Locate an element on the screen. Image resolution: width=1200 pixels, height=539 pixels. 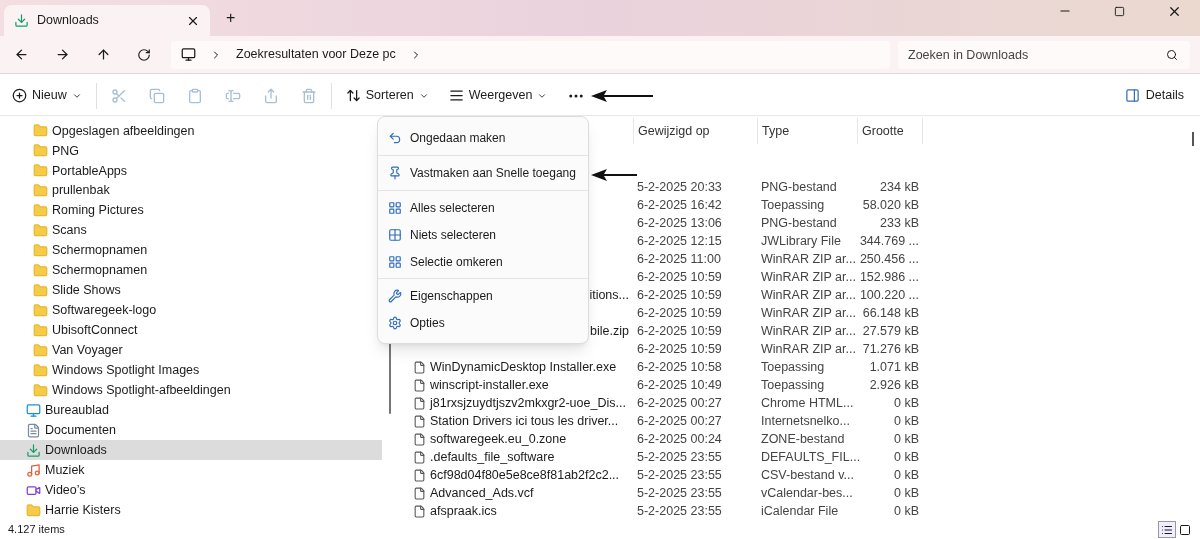
maximize-icon is located at coordinates (1119, 11).